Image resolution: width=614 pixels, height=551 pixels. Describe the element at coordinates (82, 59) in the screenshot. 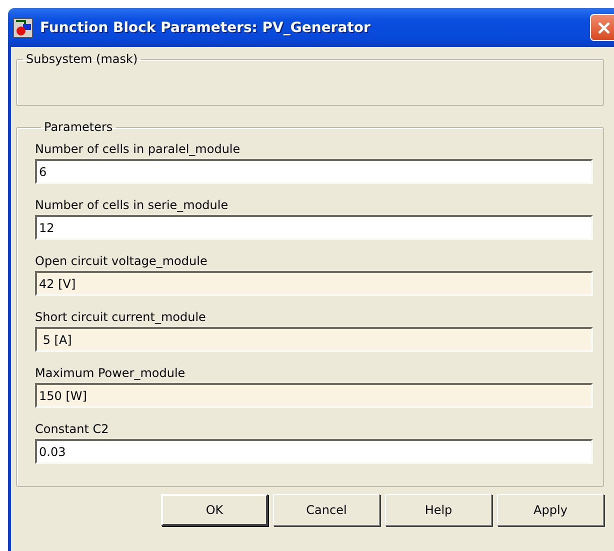

I see `group-title: Subsystem (mask)` at that location.